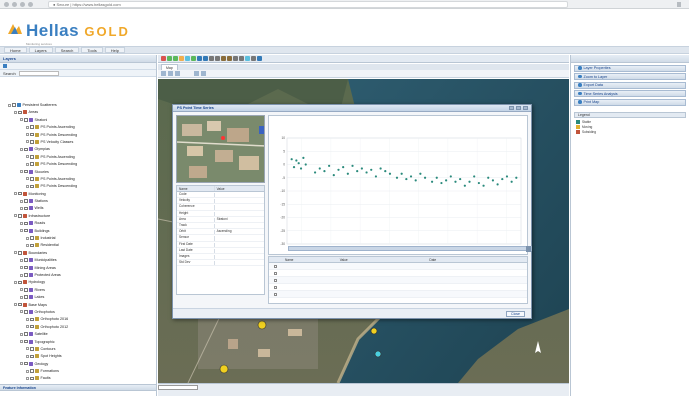 The width and height of the screenshot is (689, 396). I want to click on tool-zoom-icon, so click(177, 73).